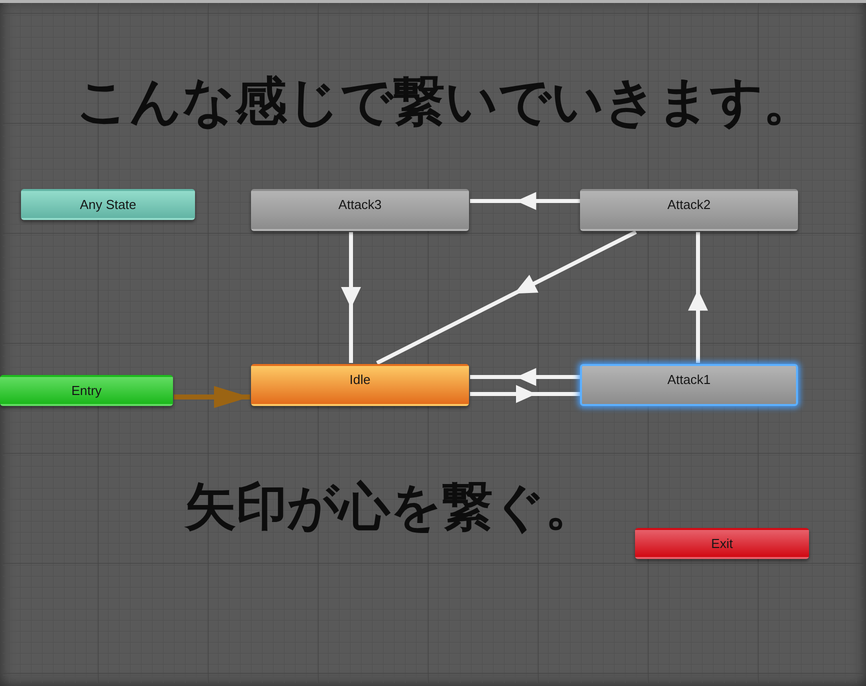 This screenshot has height=686, width=866. I want to click on caption-text: こんな感じで繋いでいきます。, so click(445, 102).